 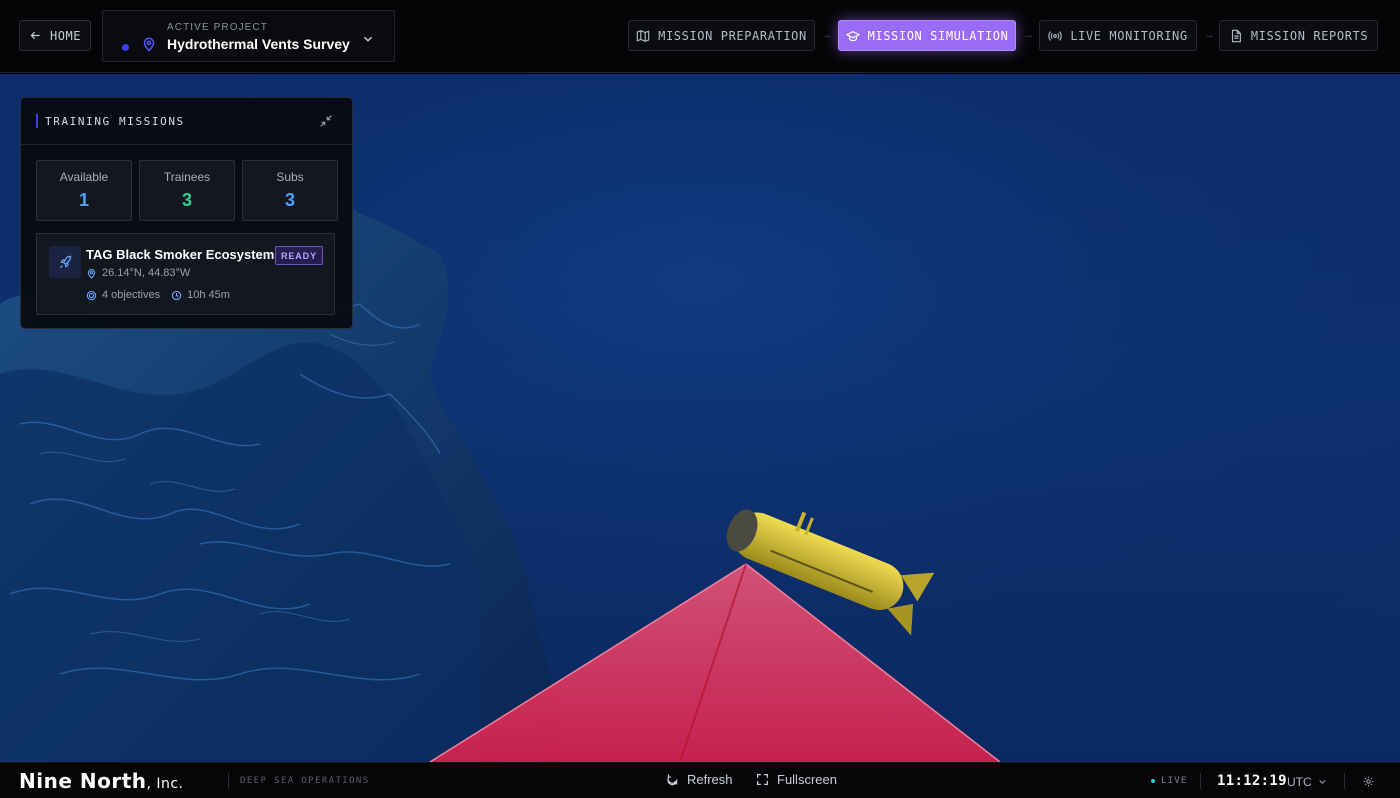 I want to click on stat-value: 1, so click(x=83, y=200).